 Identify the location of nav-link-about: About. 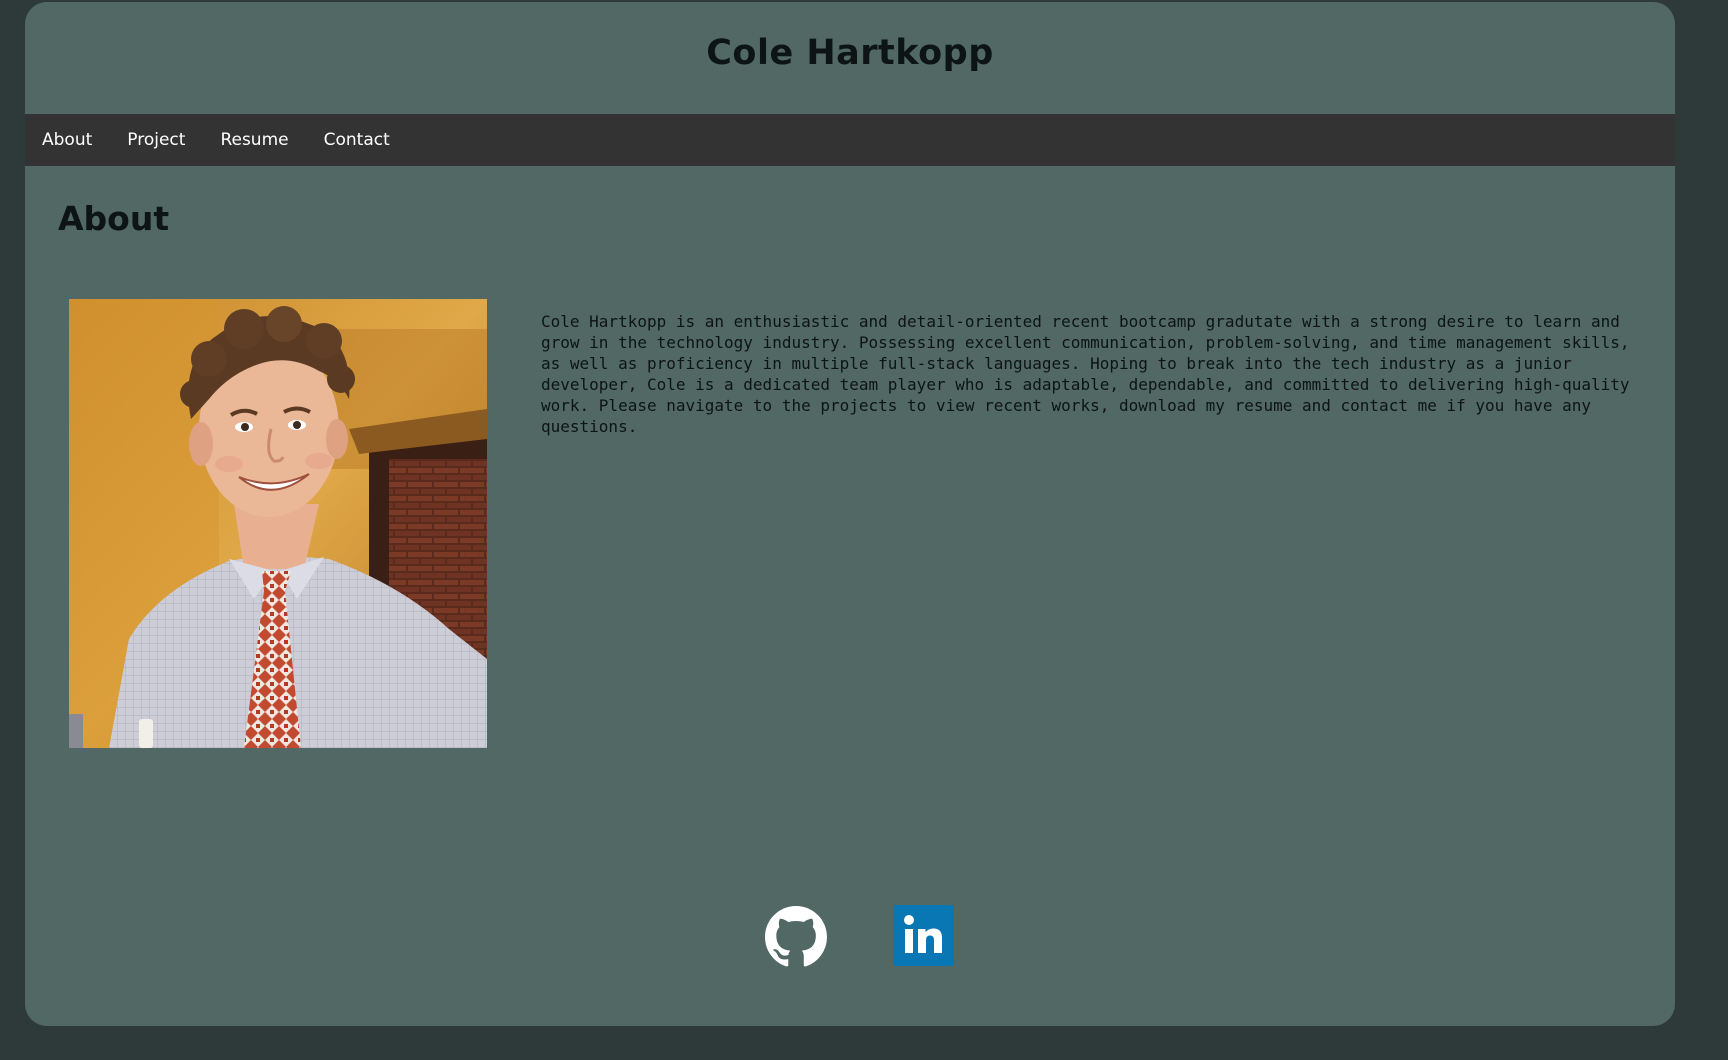
(67, 140).